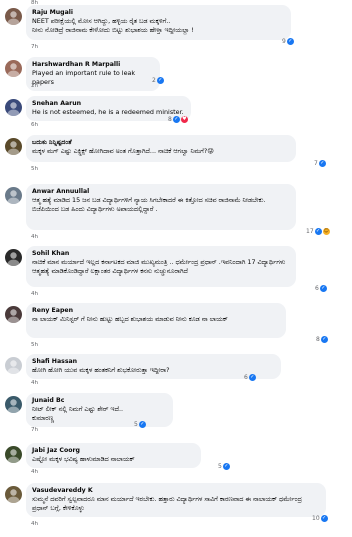  Describe the element at coordinates (316, 163) in the screenshot. I see `reaction-count: 7` at that location.